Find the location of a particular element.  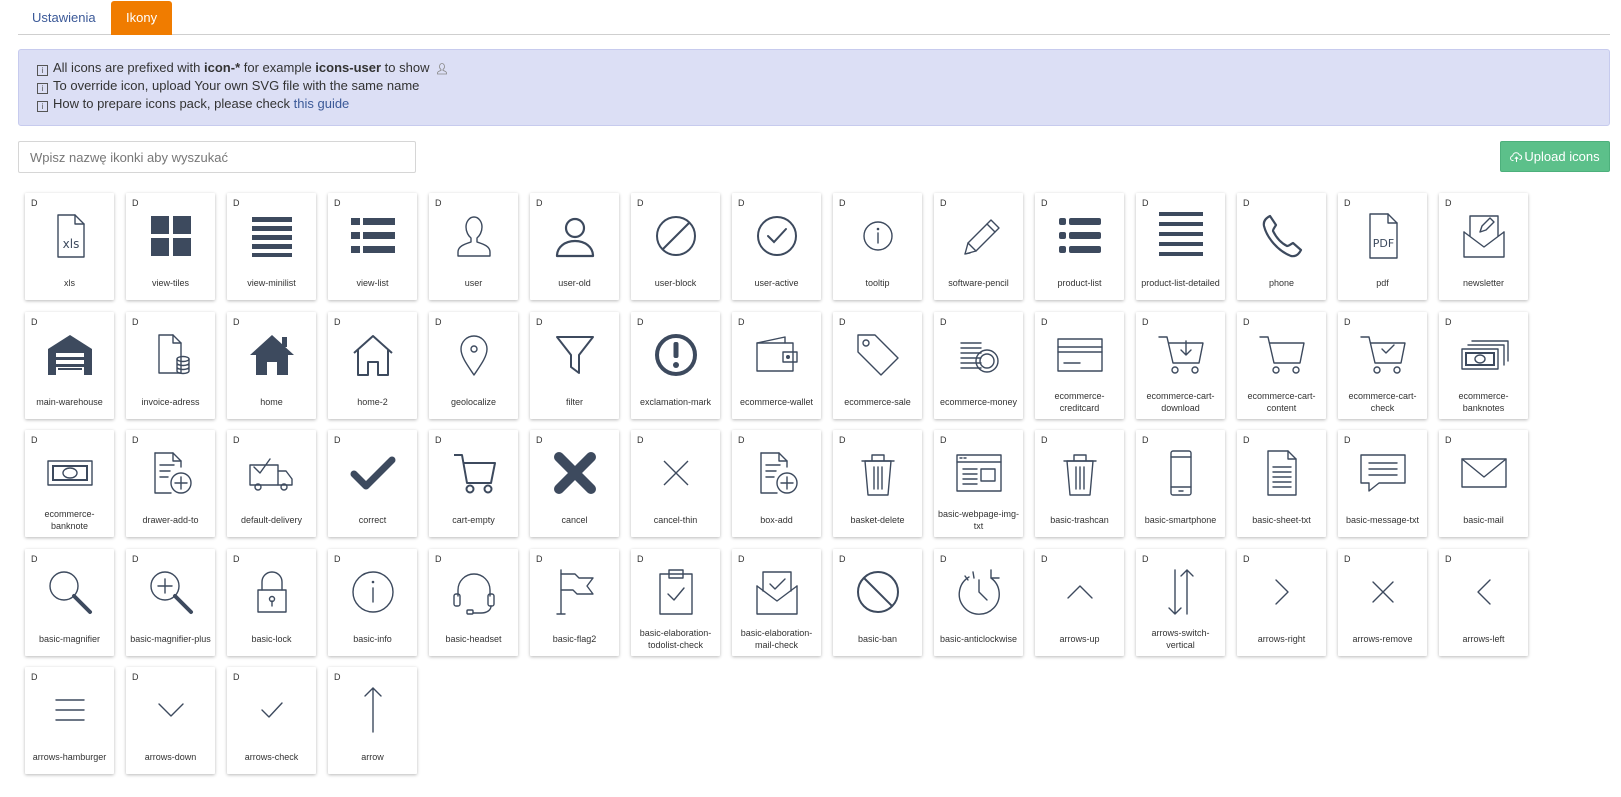

icon-card: D PDF pdf is located at coordinates (1382, 246).